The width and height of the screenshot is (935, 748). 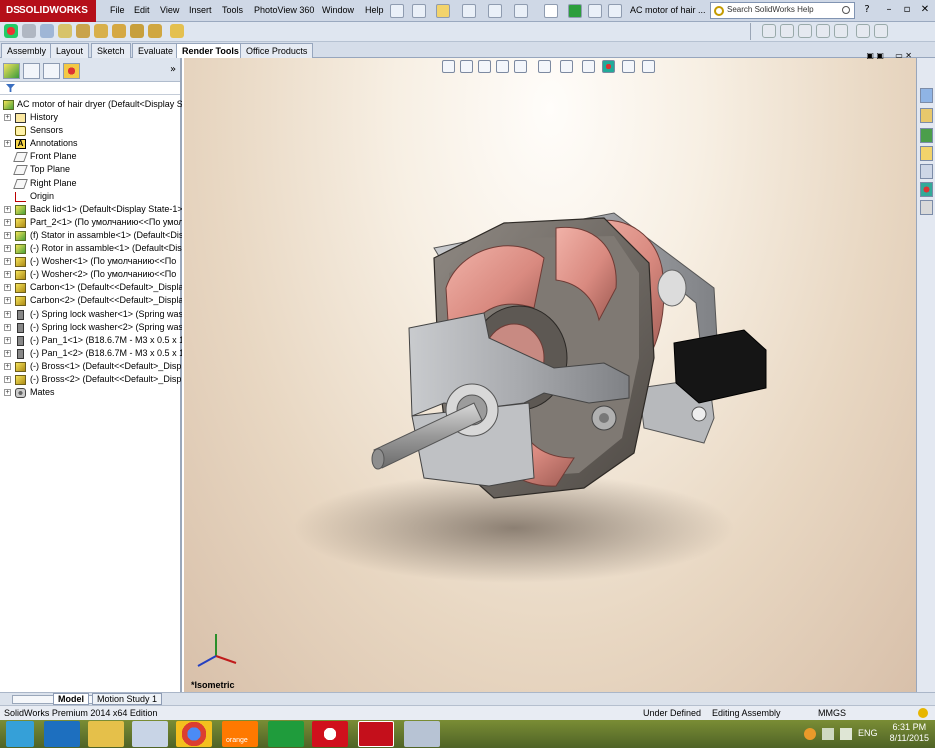 I want to click on internet-explorer-icon, so click(x=62, y=734).